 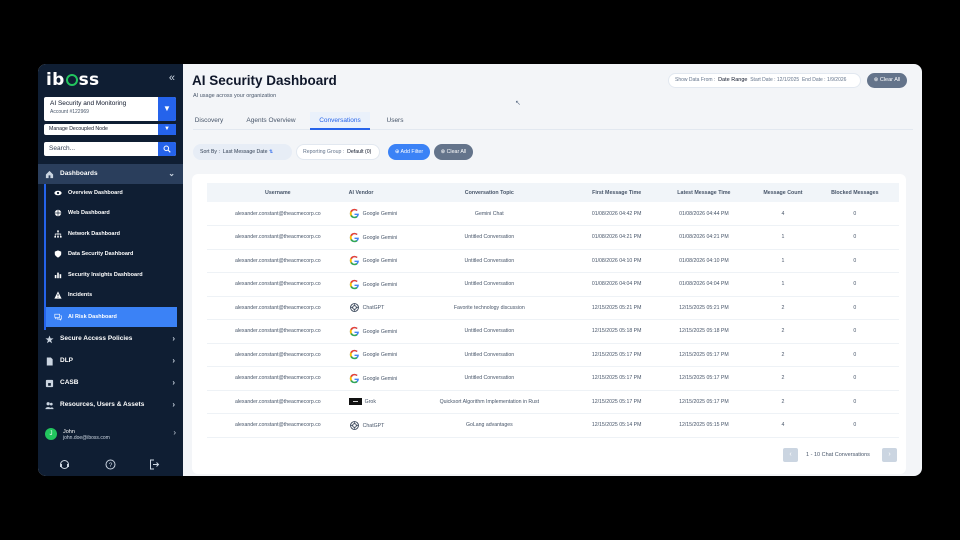 I want to click on column-header-first-message-time: First Message Time, so click(x=616, y=192).